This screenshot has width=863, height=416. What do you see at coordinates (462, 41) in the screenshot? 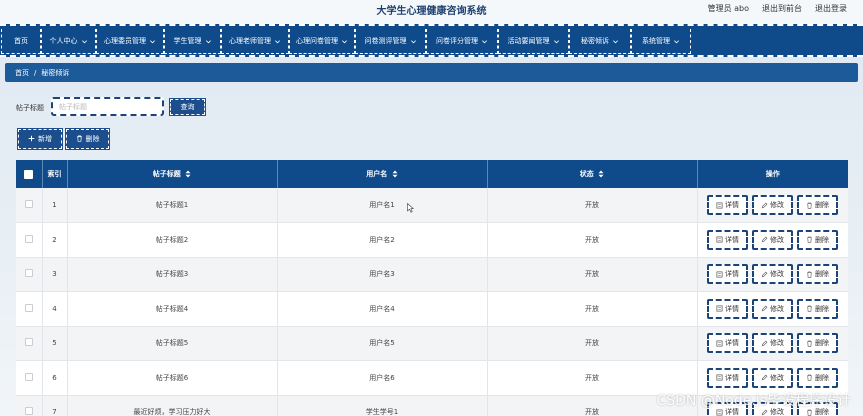
I see `nav-item-7: 问卷评分管理` at bounding box center [462, 41].